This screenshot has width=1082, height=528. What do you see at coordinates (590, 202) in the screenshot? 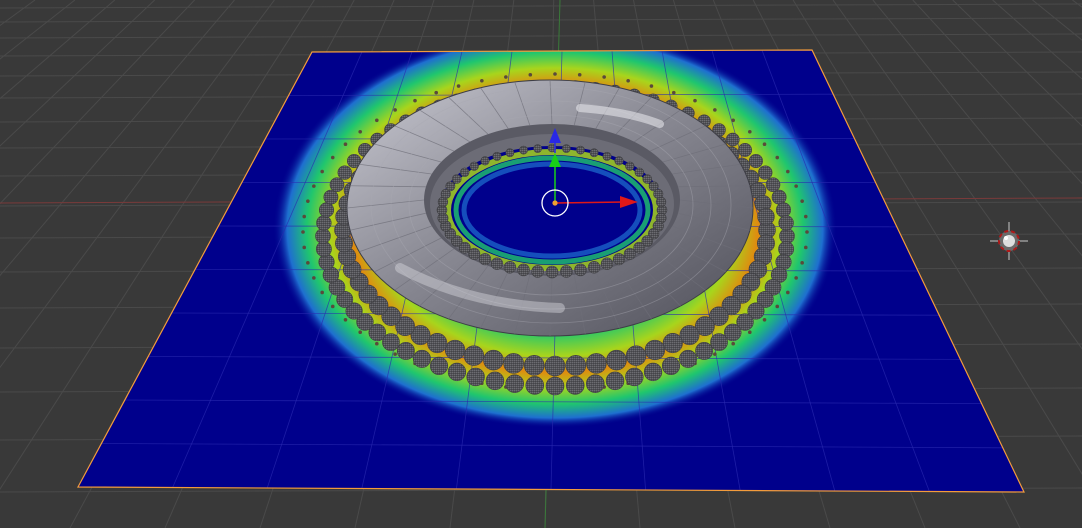
I see `gizmo-x-axis` at bounding box center [590, 202].